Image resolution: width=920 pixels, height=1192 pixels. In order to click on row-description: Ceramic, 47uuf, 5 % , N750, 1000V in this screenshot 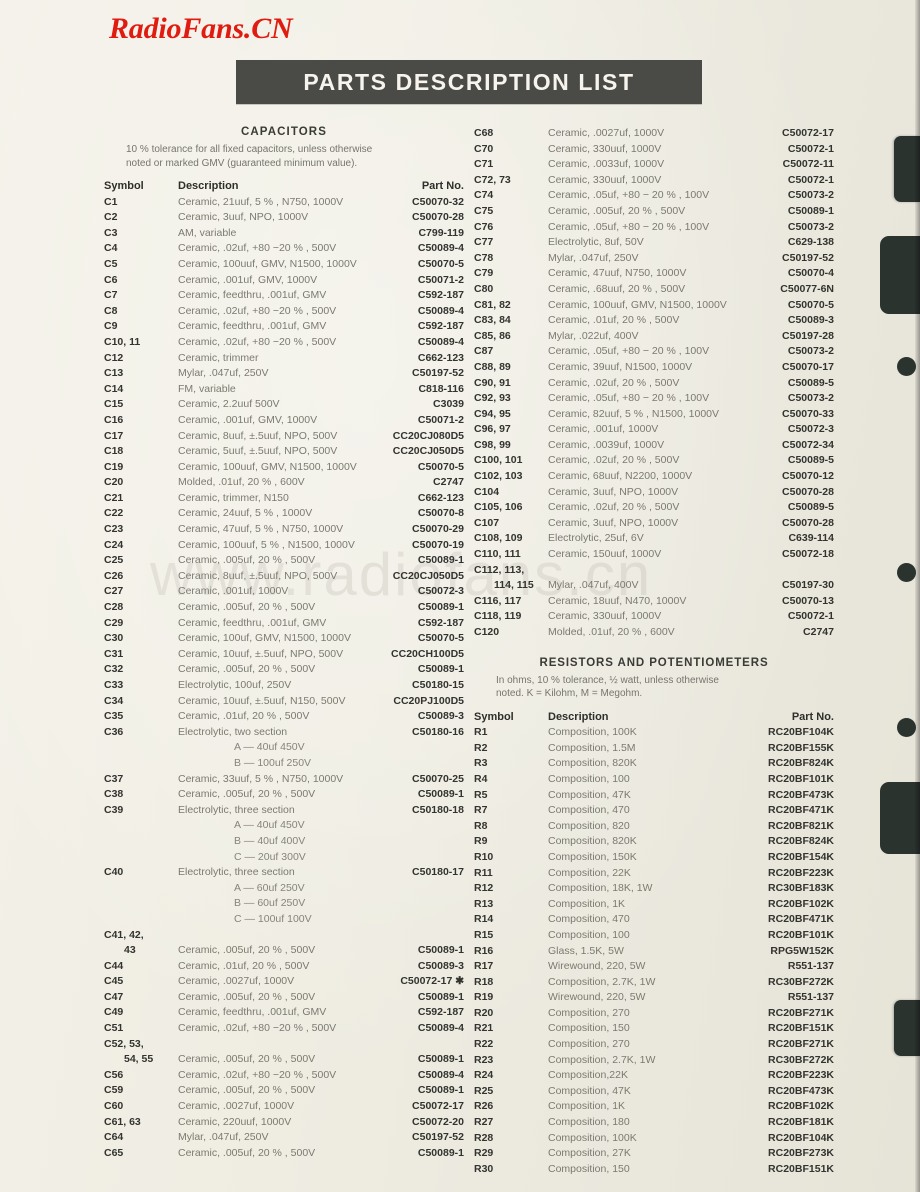, I will do `click(261, 529)`.